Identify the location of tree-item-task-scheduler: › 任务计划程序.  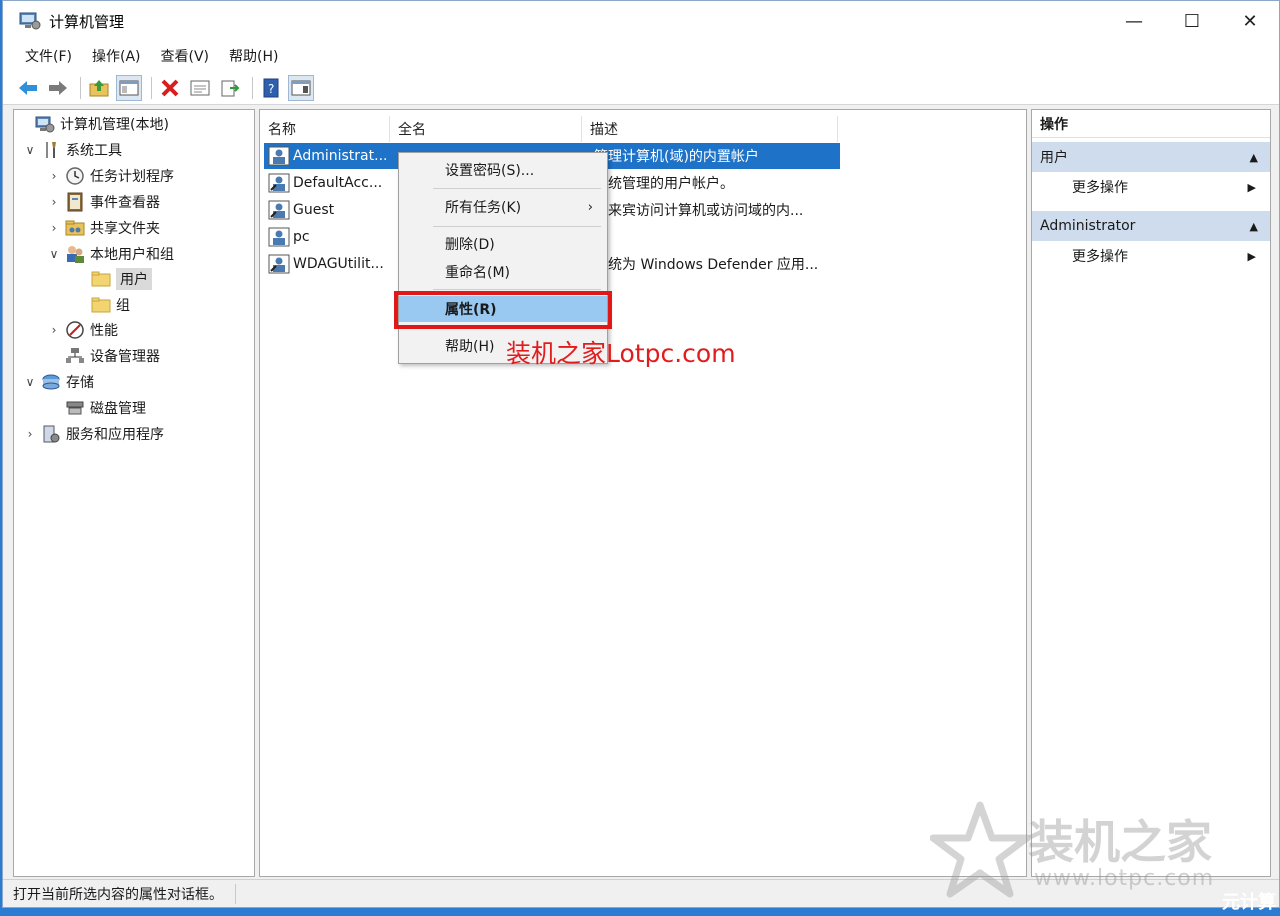
(110, 176).